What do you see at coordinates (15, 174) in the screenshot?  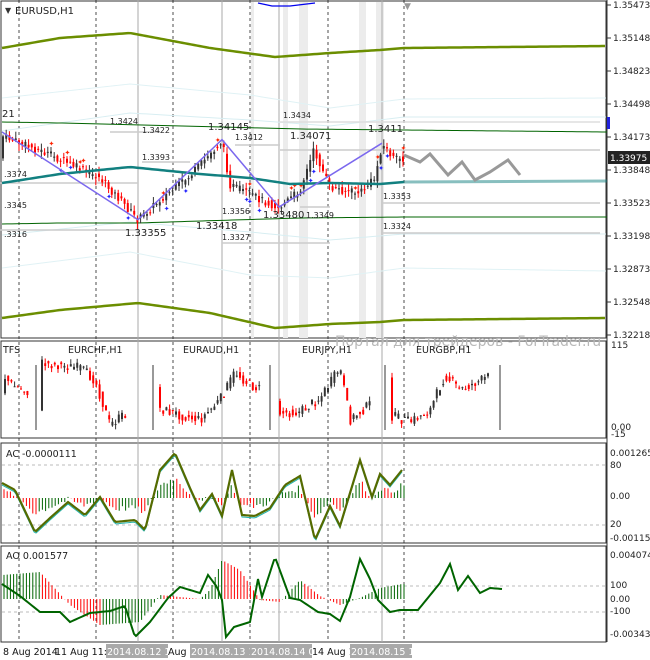 I see `price-label: .3374` at bounding box center [15, 174].